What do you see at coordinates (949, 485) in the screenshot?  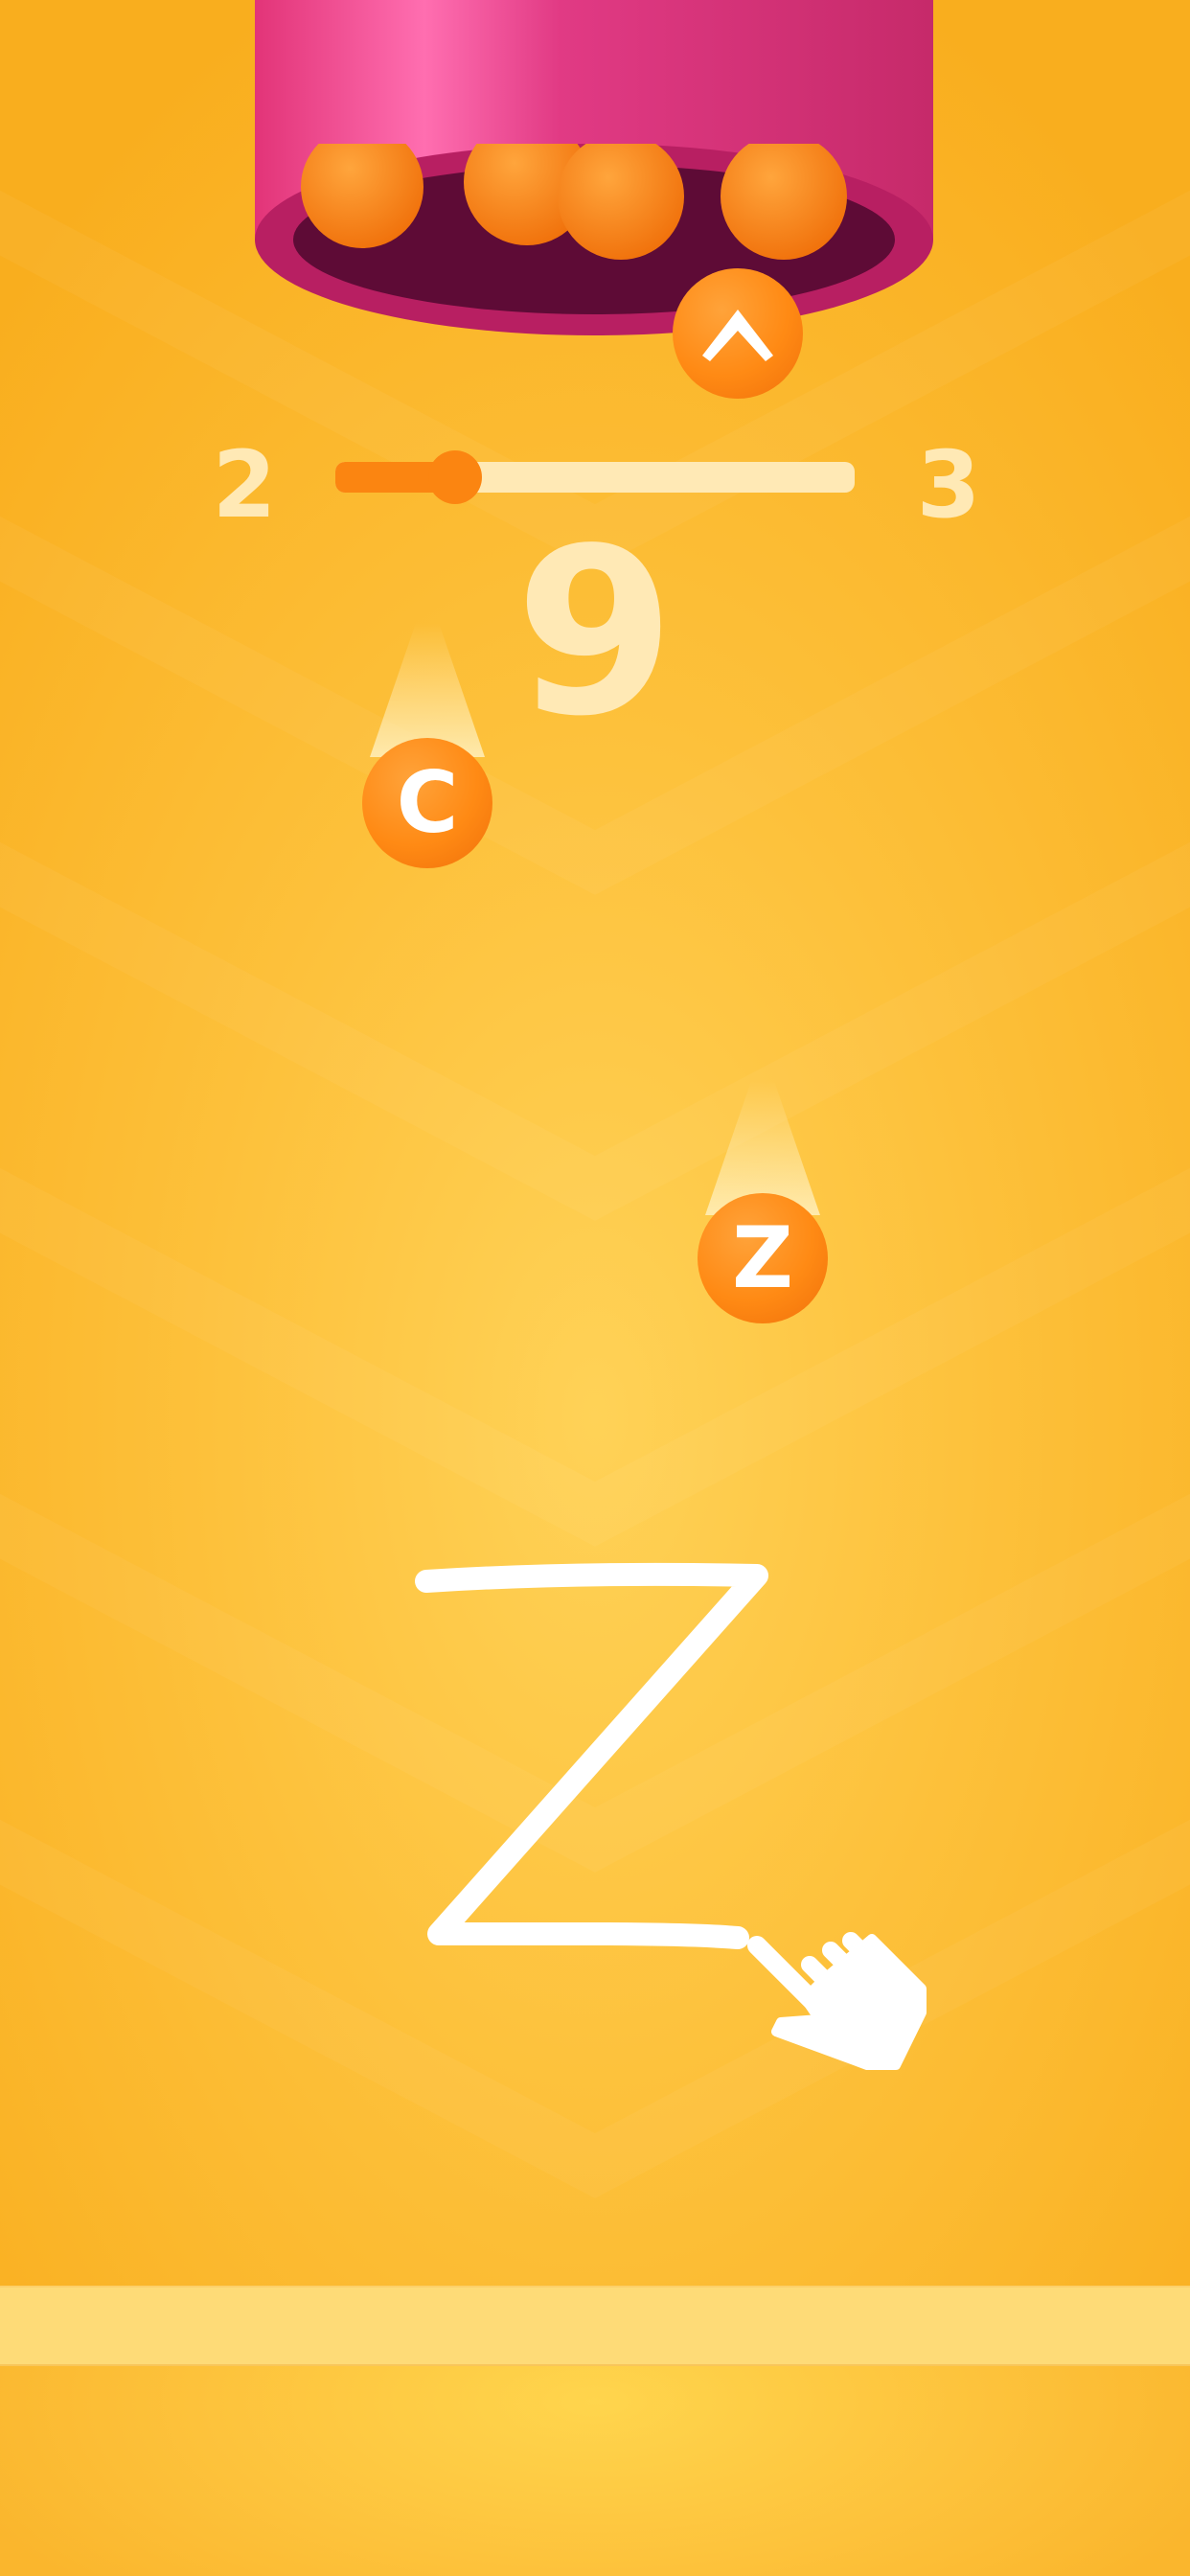 I see `next-level-label: 3` at bounding box center [949, 485].